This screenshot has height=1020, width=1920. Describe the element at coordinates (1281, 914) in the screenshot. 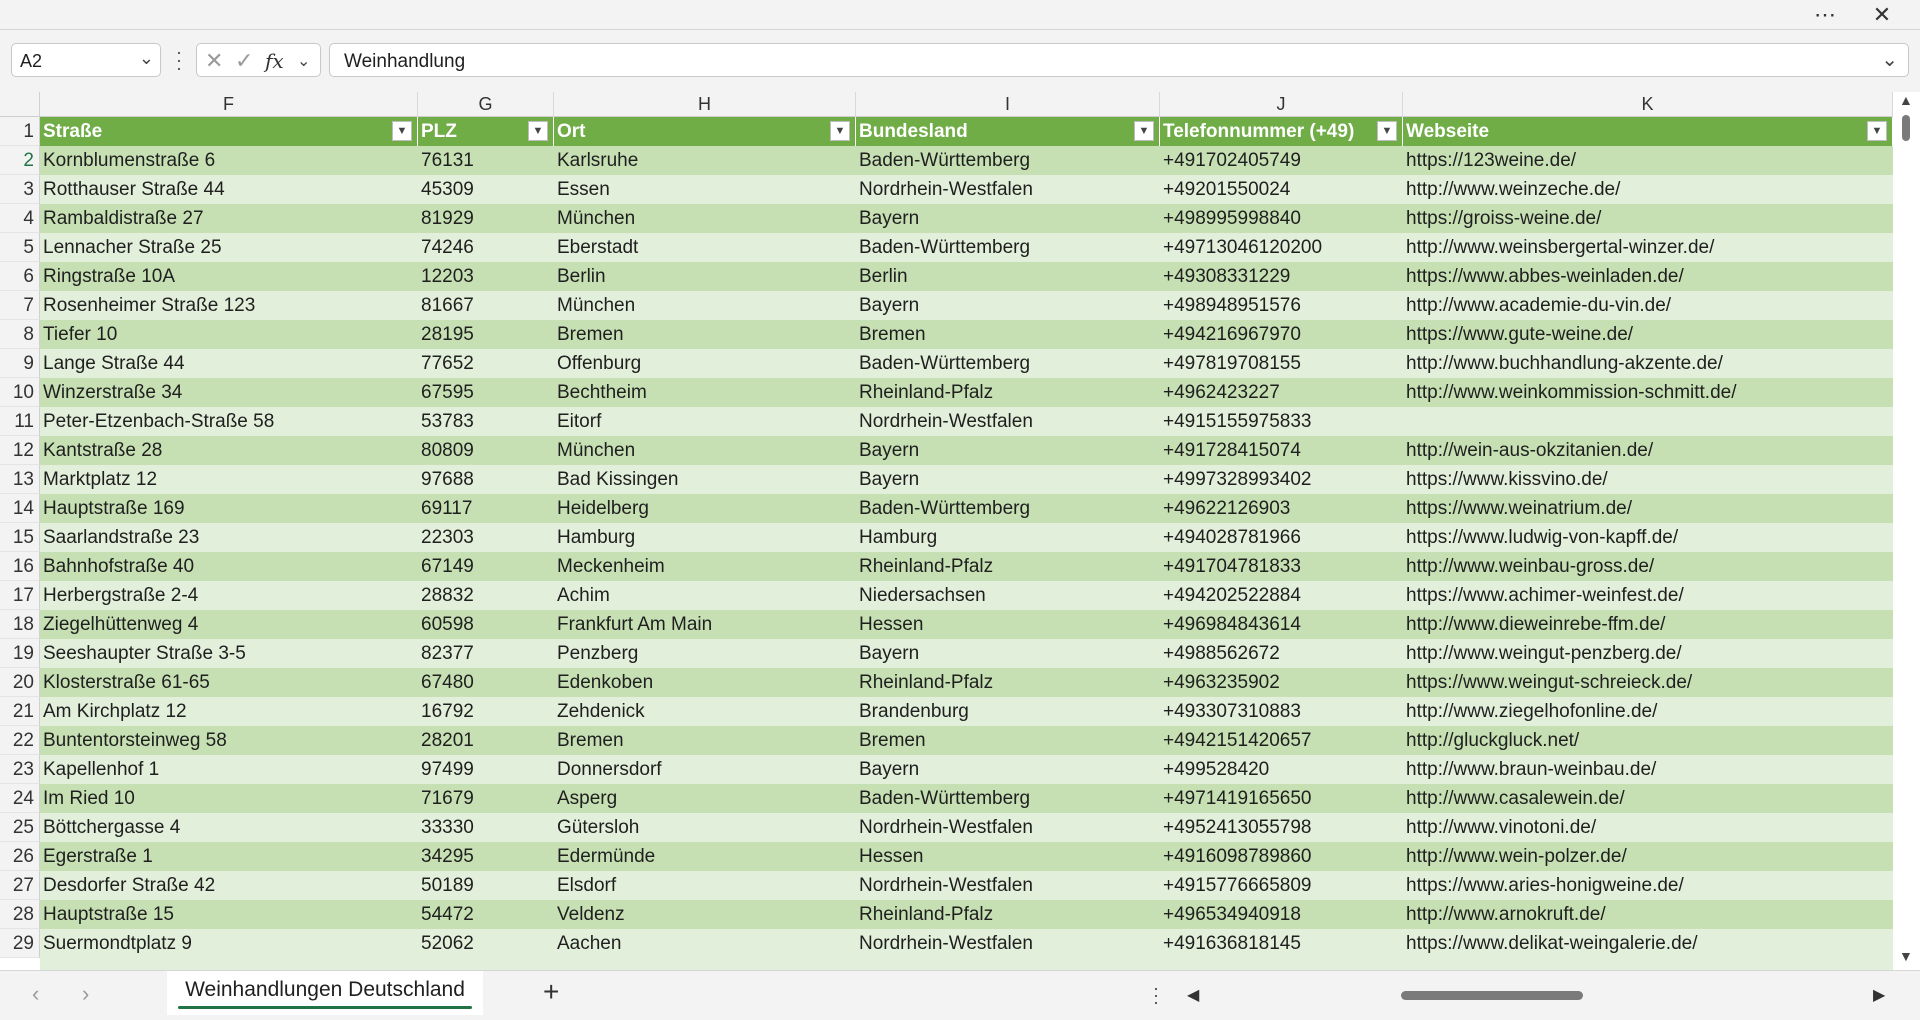

I see `table-cell: +496534940918` at that location.